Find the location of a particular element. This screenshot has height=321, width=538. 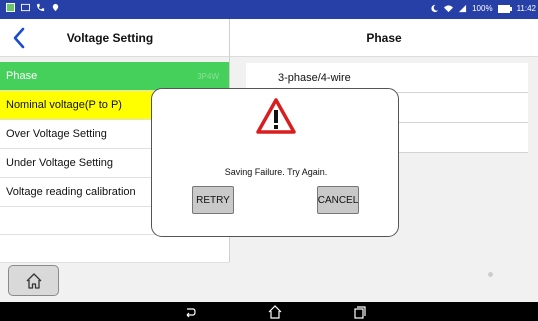

page-title: Voltage Setting is located at coordinates (110, 38).